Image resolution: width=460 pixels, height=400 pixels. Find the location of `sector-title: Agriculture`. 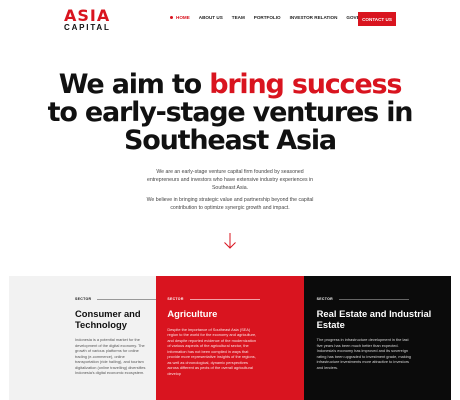

sector-title: Agriculture is located at coordinates (192, 313).